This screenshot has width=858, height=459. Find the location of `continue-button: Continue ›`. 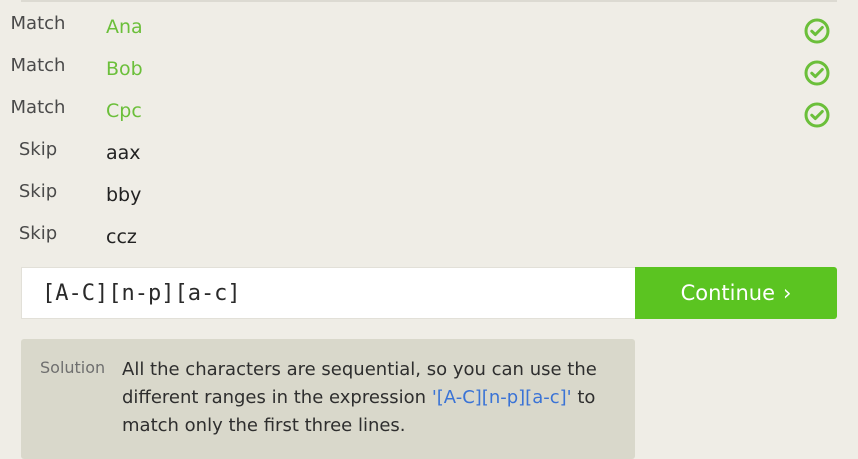

continue-button: Continue › is located at coordinates (736, 293).